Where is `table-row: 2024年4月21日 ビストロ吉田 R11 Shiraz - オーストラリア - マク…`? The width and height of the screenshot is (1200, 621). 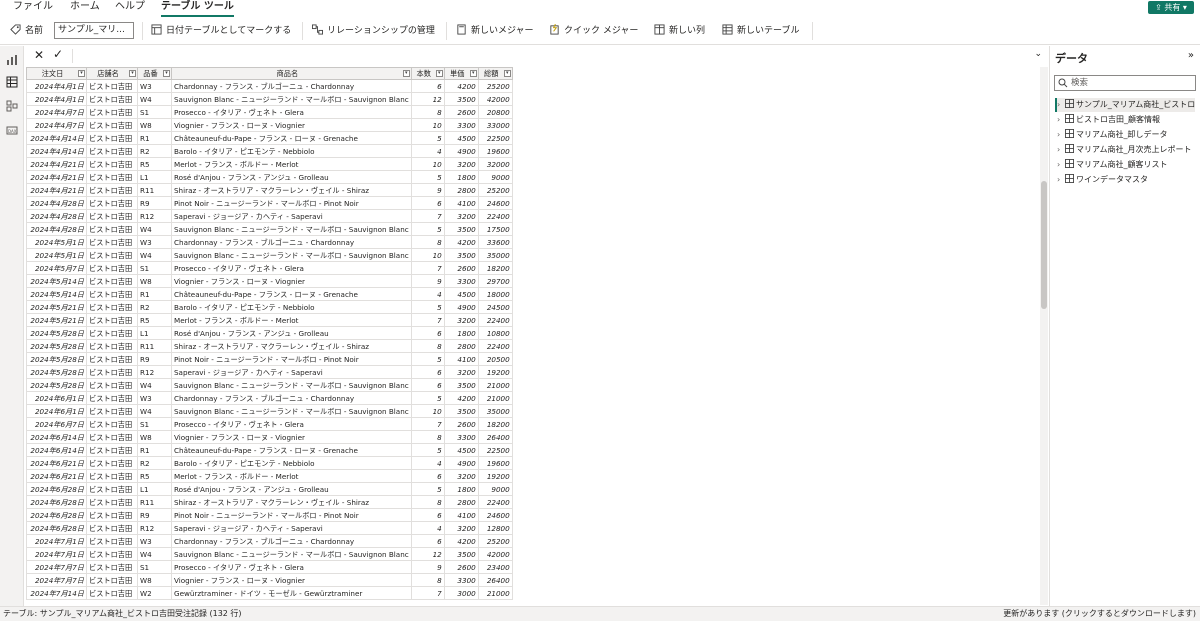
table-row: 2024年4月21日 ビストロ吉田 R11 Shiraz - オーストラリア - マク… is located at coordinates (269, 190).